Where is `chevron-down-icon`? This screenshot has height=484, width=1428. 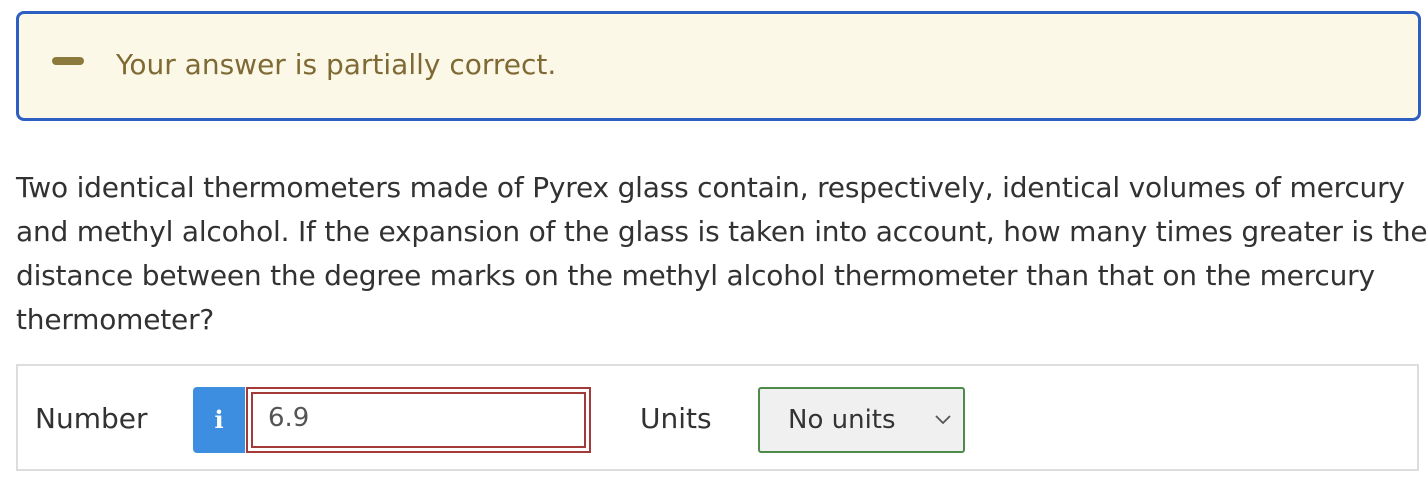
chevron-down-icon is located at coordinates (943, 420).